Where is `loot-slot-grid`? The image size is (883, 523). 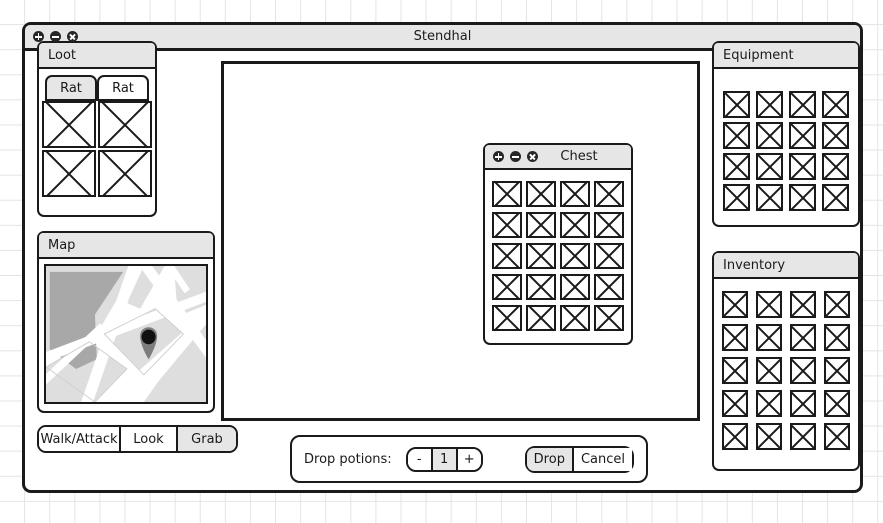 loot-slot-grid is located at coordinates (97, 150).